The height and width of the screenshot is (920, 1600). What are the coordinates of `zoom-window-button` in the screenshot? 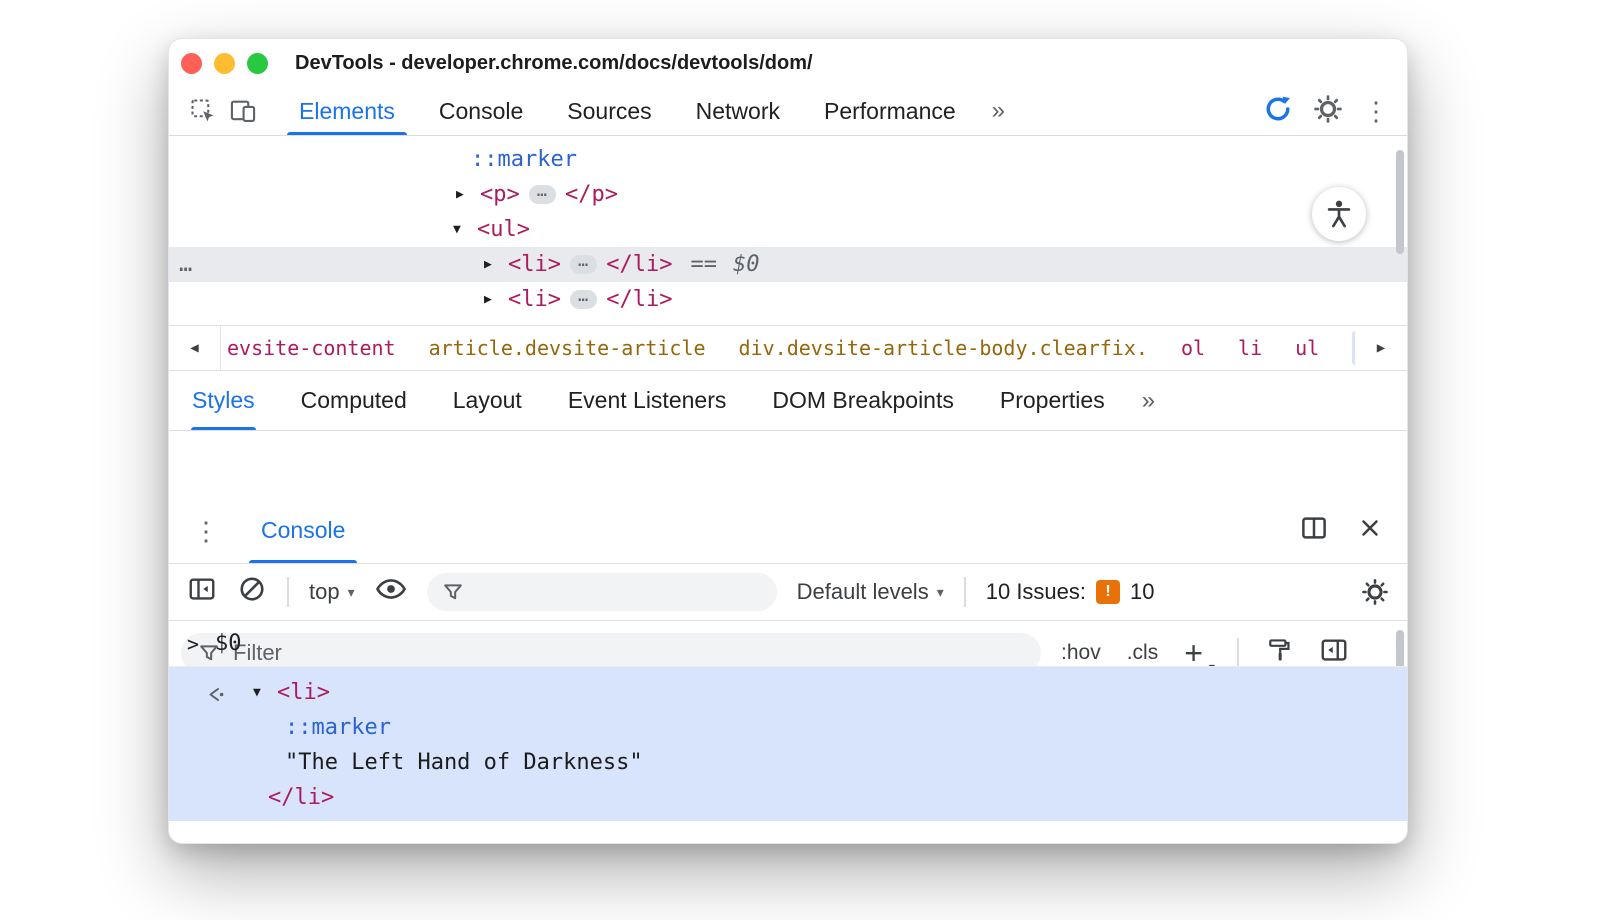 It's located at (257, 63).